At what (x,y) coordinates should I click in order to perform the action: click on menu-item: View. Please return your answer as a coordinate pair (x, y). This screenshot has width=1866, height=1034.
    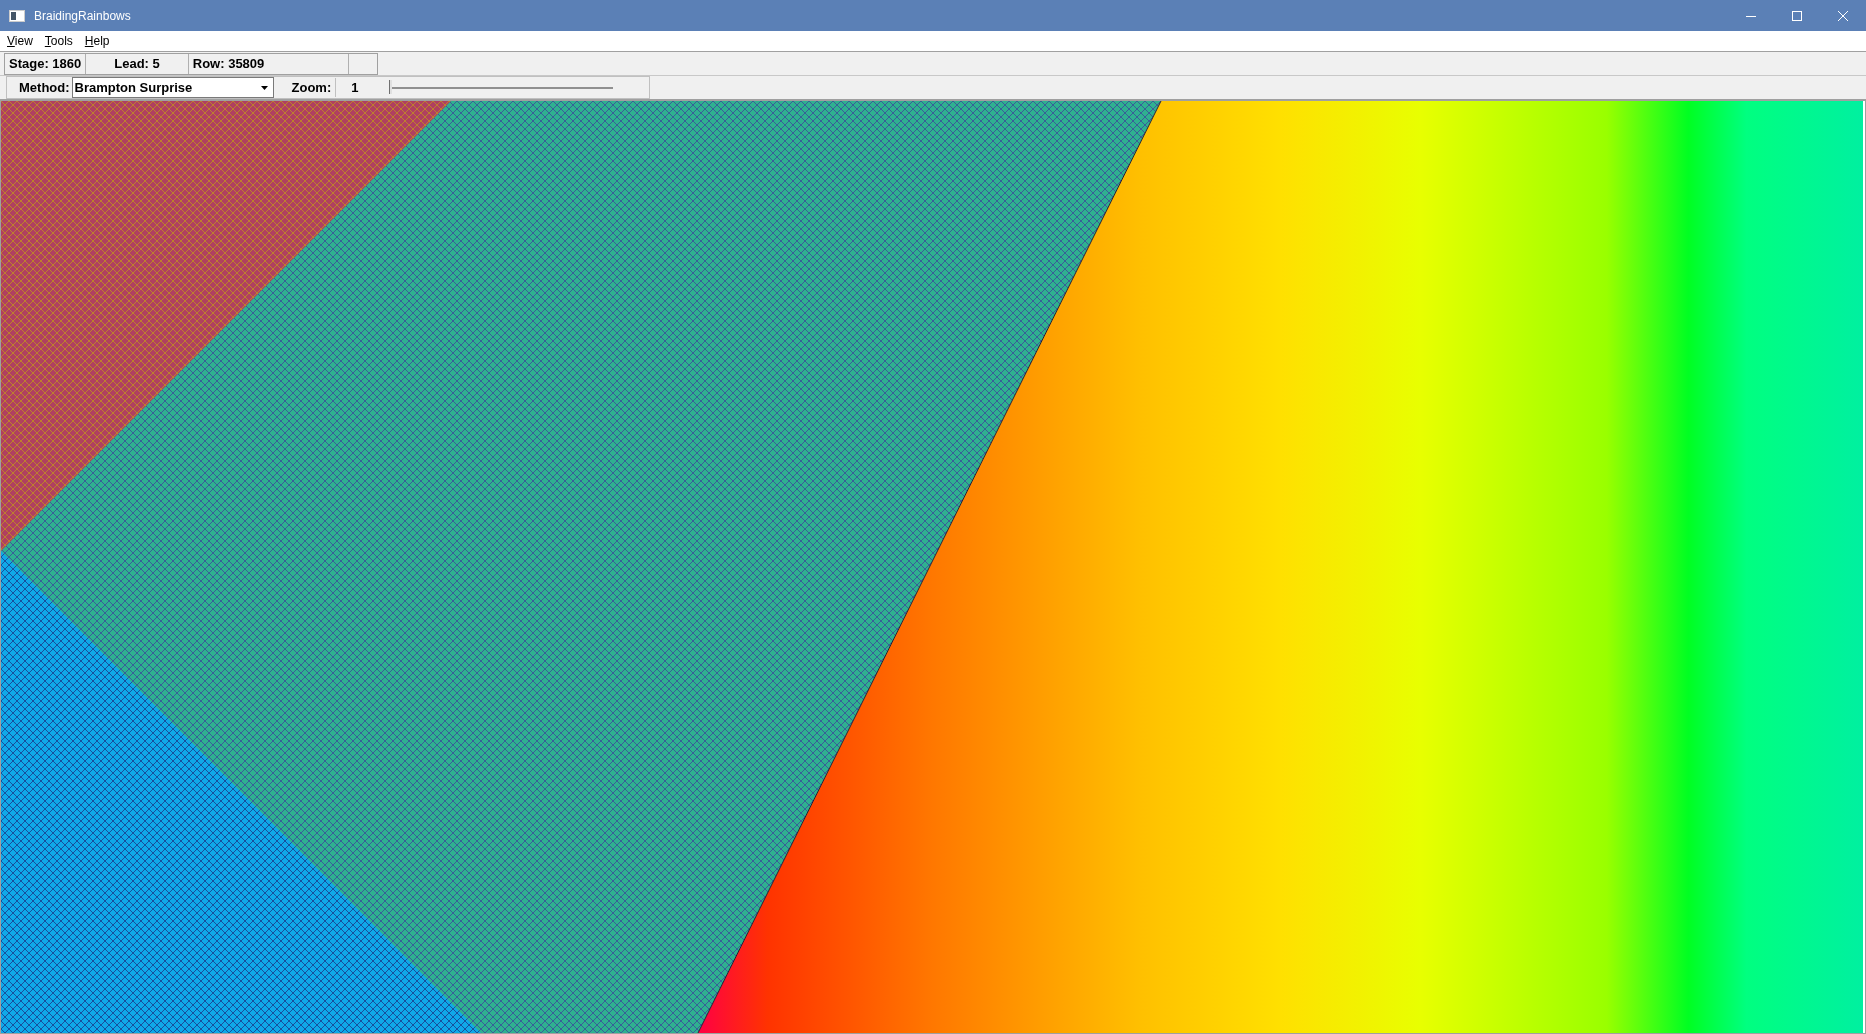
    Looking at the image, I should click on (20, 41).